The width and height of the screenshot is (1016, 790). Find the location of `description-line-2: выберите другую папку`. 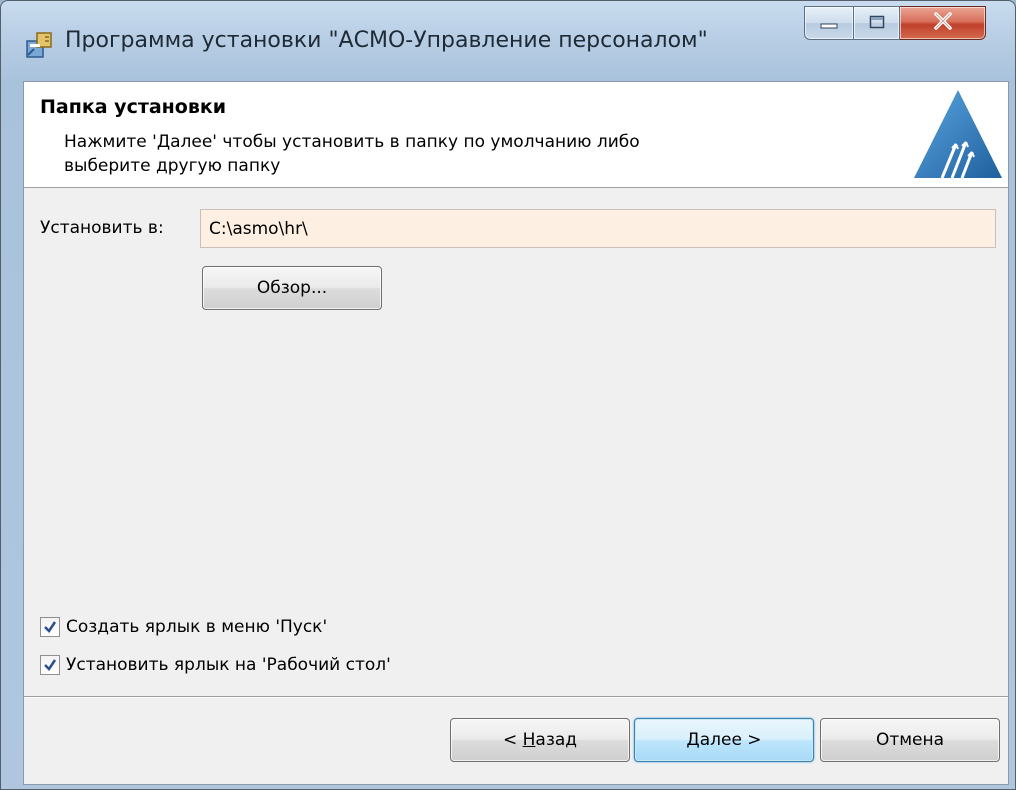

description-line-2: выберите другую папку is located at coordinates (172, 166).